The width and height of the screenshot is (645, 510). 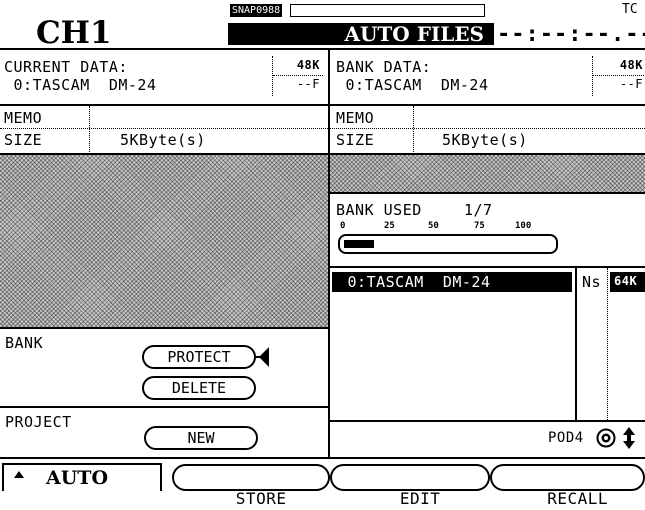 I want to click on current-rate: 48K, so click(x=308, y=65).